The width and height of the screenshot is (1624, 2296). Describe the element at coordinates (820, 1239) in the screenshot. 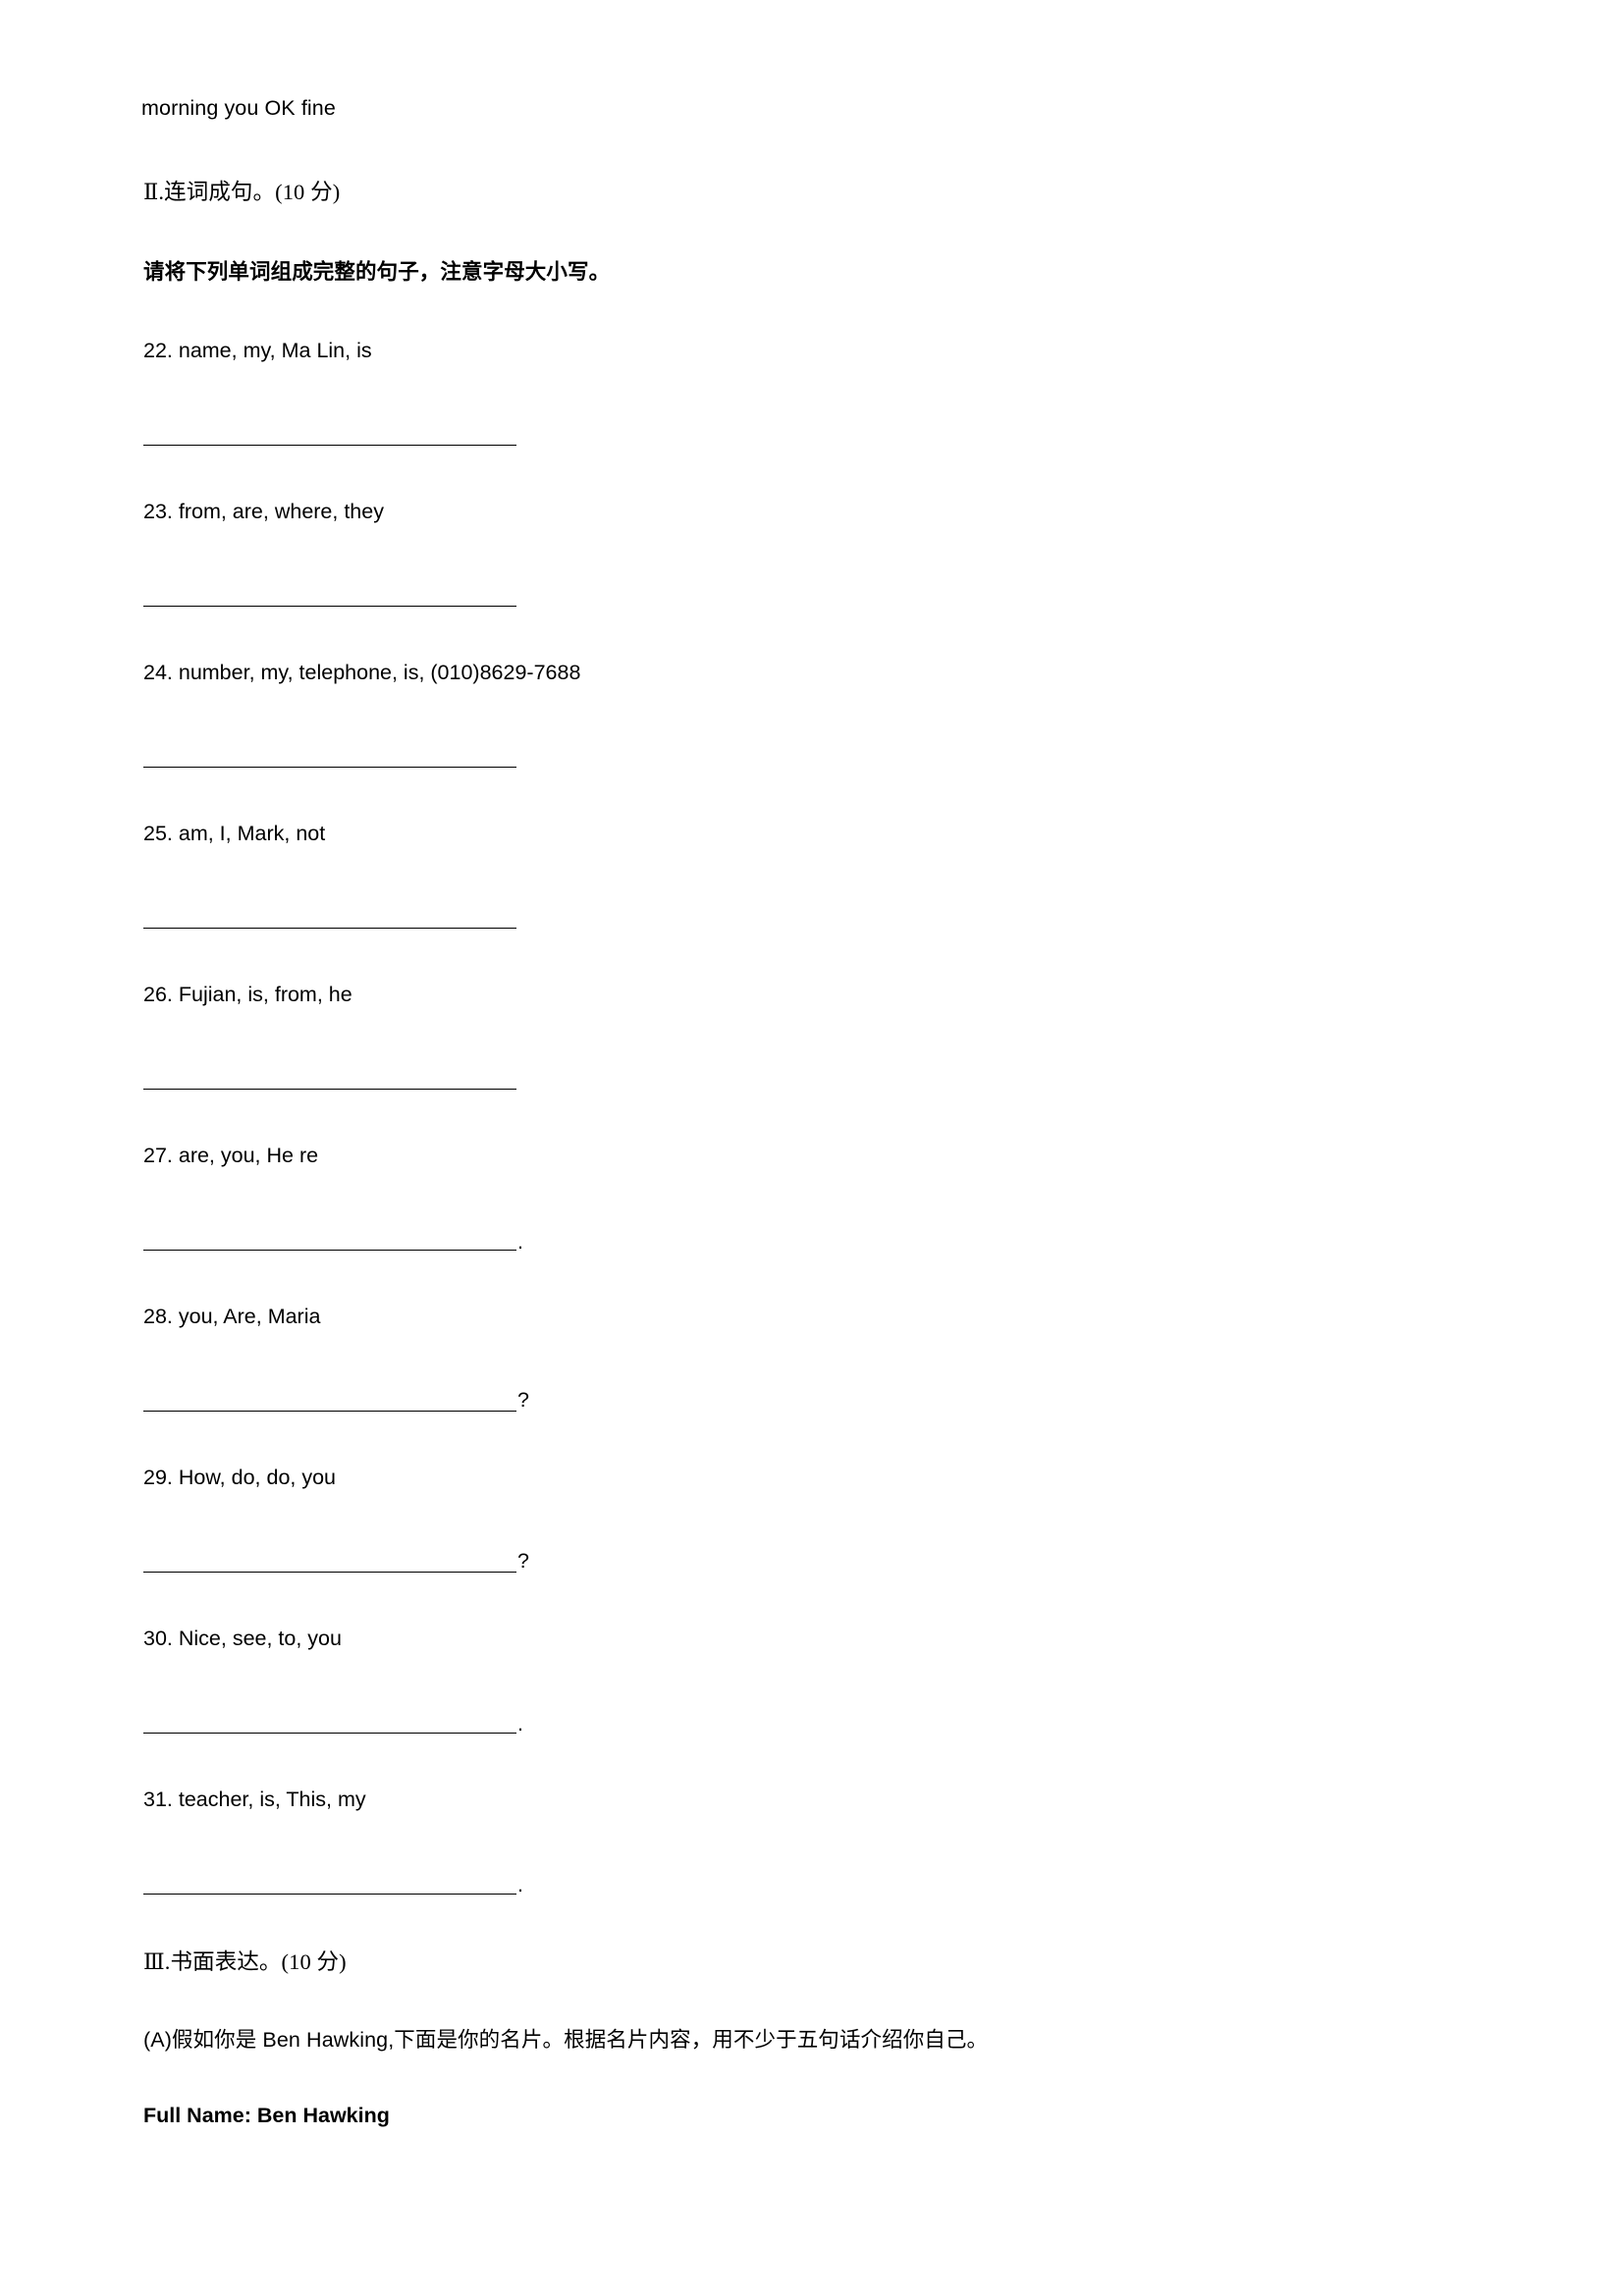

I see `answer-blank-27: .` at that location.